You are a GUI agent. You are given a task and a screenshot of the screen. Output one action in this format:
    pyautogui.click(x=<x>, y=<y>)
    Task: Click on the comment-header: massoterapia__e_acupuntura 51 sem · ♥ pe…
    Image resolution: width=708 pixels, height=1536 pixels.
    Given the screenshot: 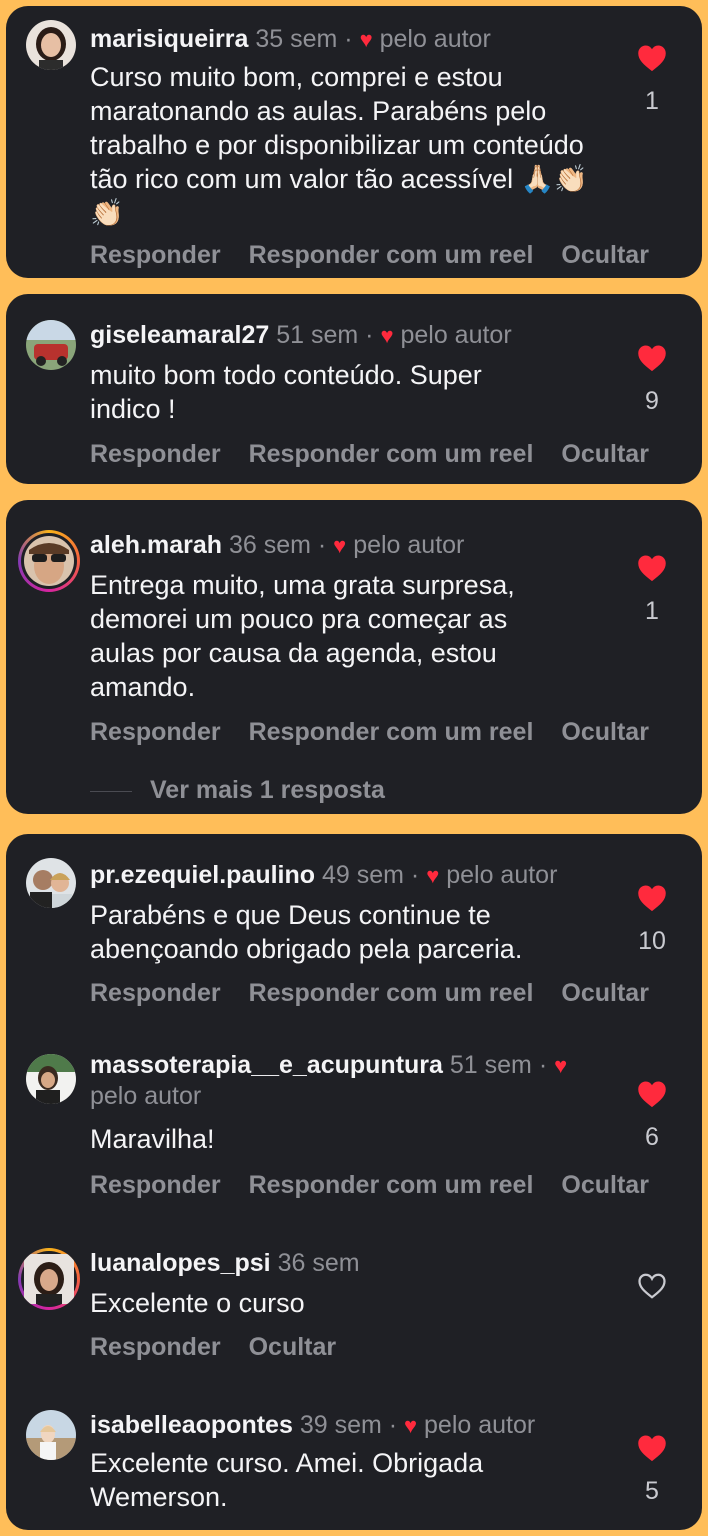 What is the action you would take?
    pyautogui.click(x=329, y=1080)
    